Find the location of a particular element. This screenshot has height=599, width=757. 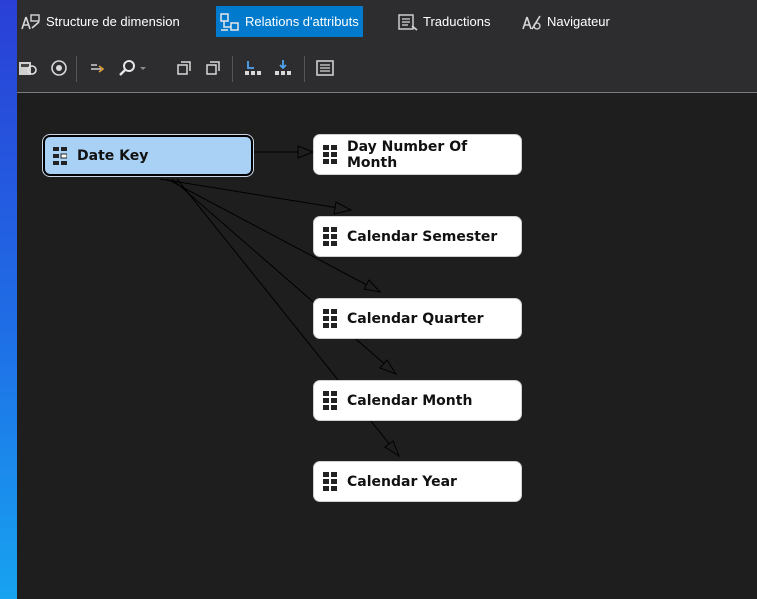

tab-attribute-relations: Relations d'attributs is located at coordinates (289, 21).